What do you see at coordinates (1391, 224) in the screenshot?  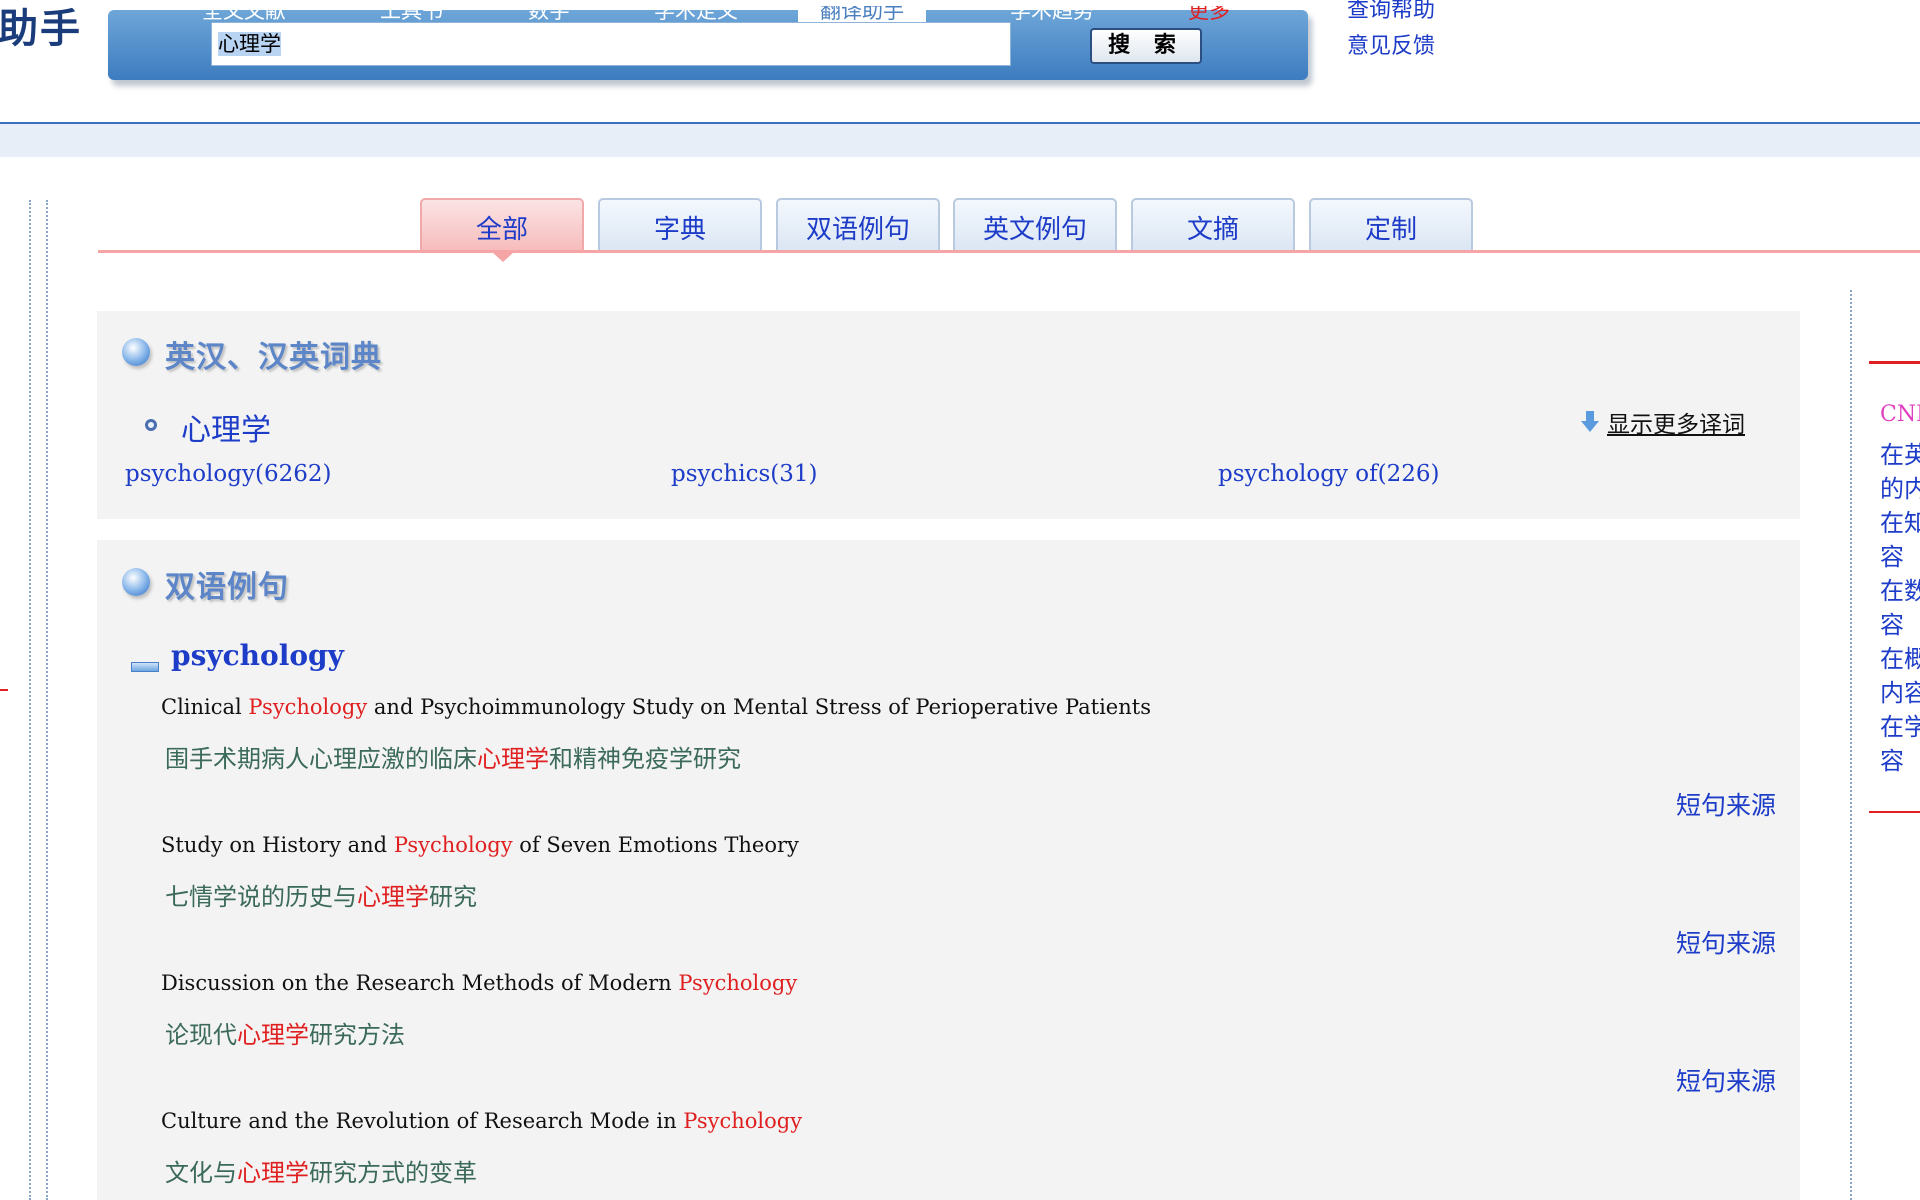 I see `tab-custom: 定制` at bounding box center [1391, 224].